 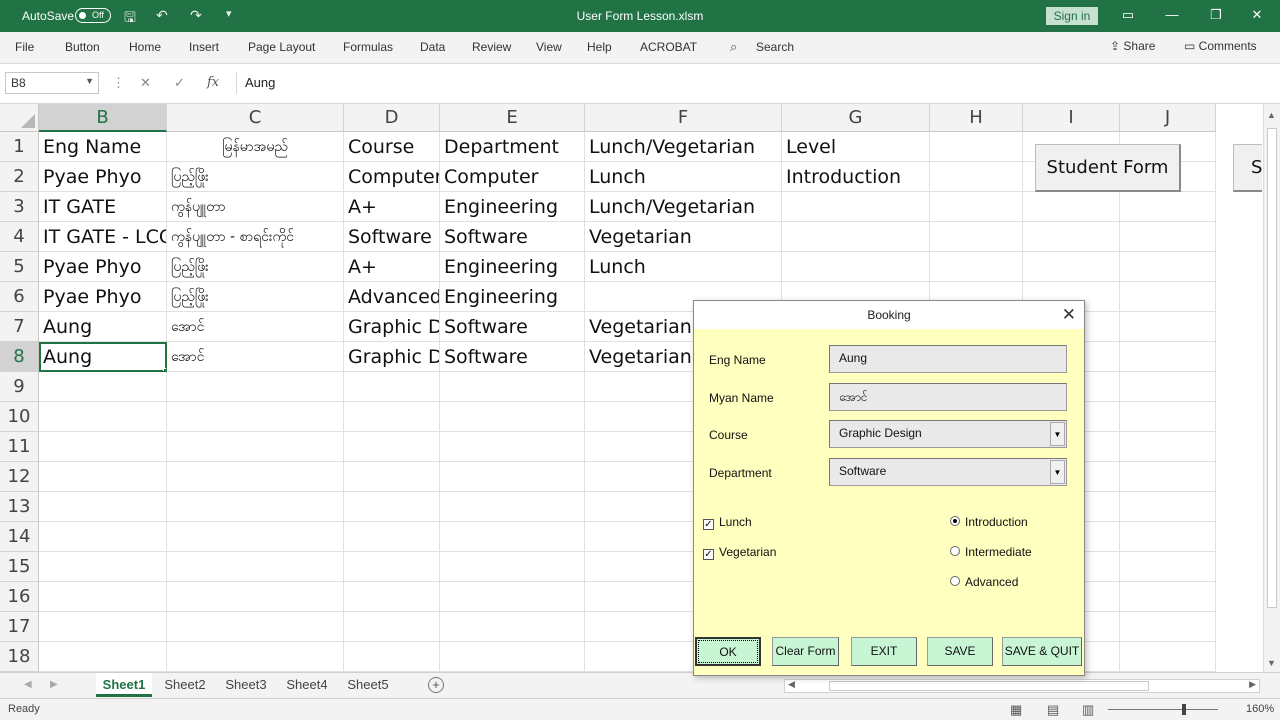 What do you see at coordinates (1128, 15) in the screenshot?
I see `ribbon-display-icon: ▭` at bounding box center [1128, 15].